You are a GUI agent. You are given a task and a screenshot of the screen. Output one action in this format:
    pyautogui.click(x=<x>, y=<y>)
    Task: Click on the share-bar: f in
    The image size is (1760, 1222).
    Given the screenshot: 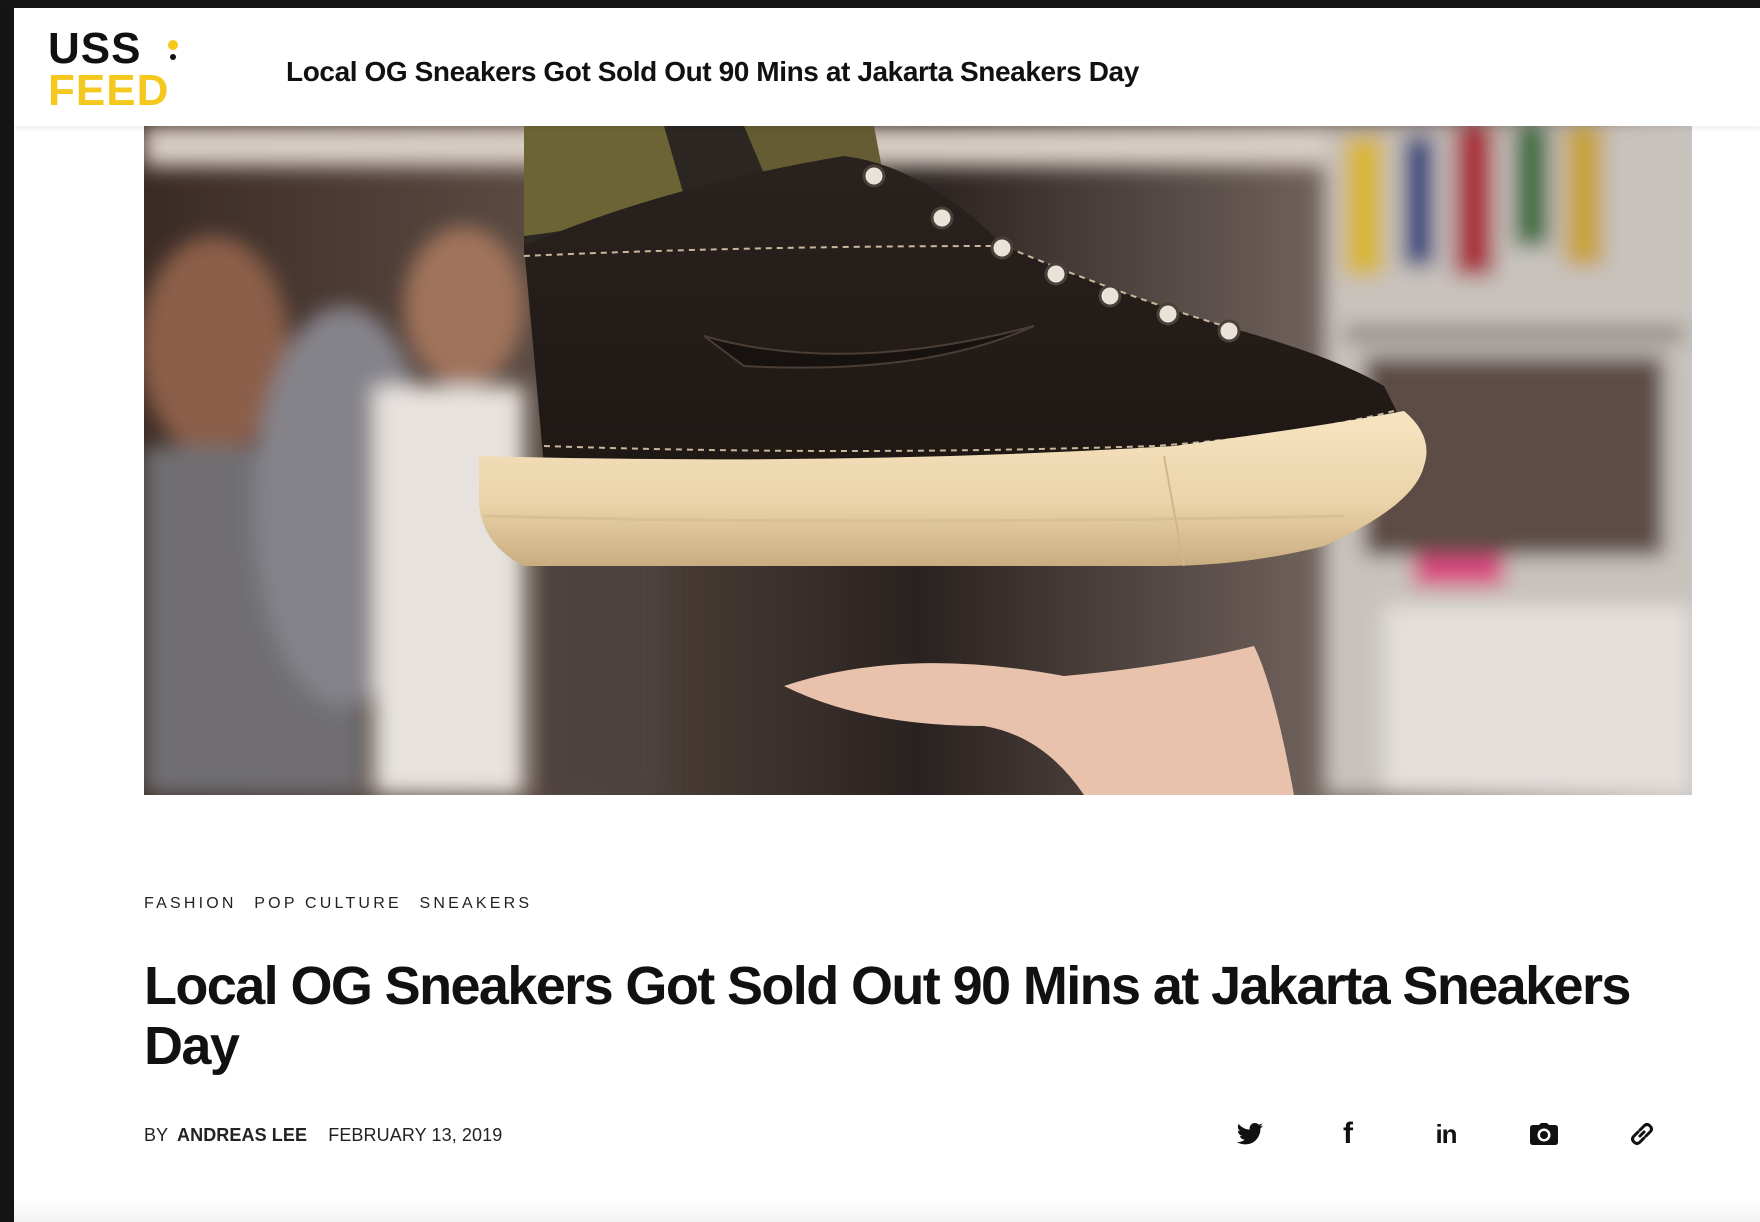 What is the action you would take?
    pyautogui.click(x=1474, y=1134)
    